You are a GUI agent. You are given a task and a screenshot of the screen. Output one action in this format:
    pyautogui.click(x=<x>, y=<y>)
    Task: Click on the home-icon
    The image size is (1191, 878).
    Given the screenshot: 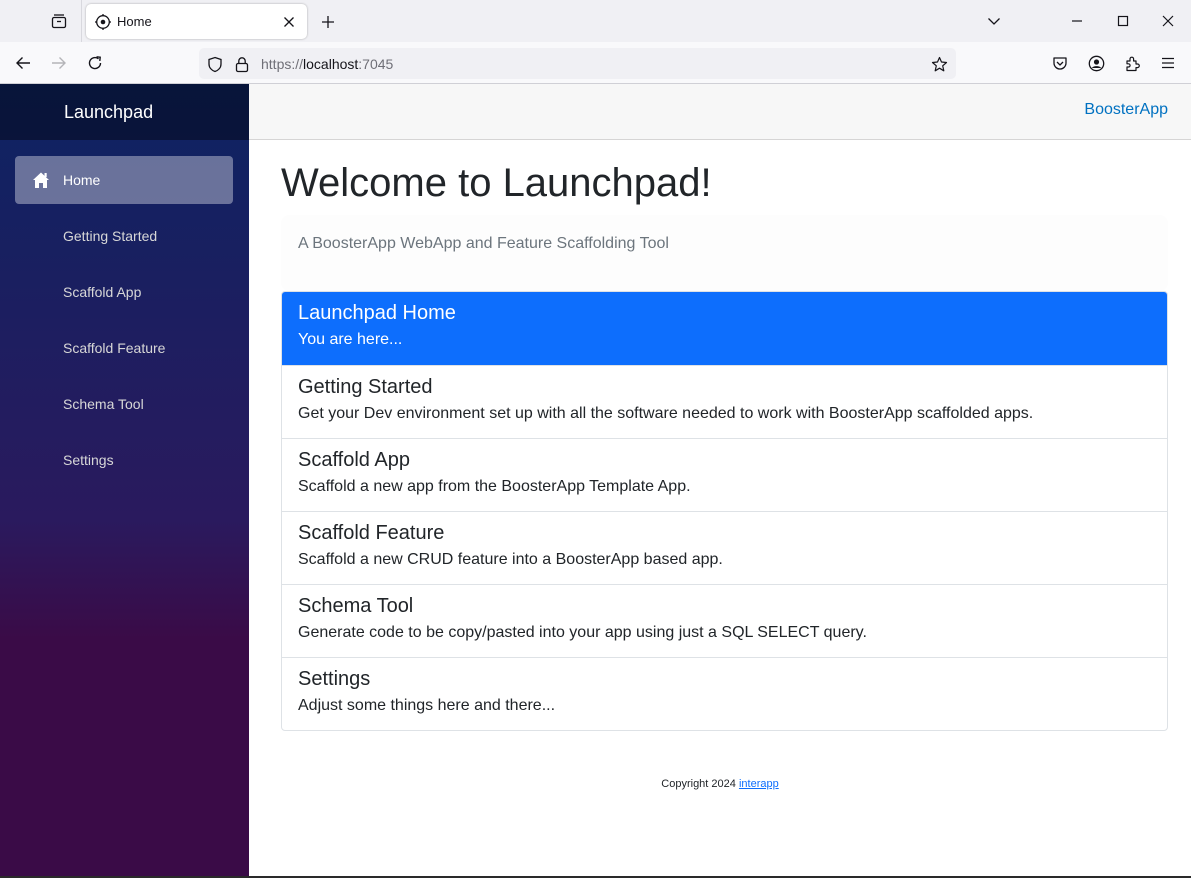 What is the action you would take?
    pyautogui.click(x=41, y=180)
    